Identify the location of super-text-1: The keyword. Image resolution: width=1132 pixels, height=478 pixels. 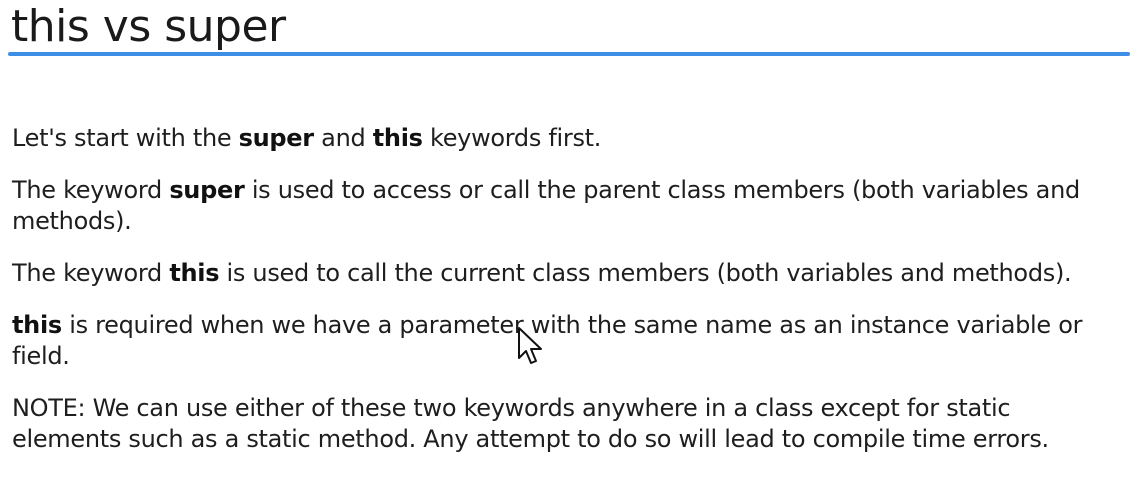
(91, 190).